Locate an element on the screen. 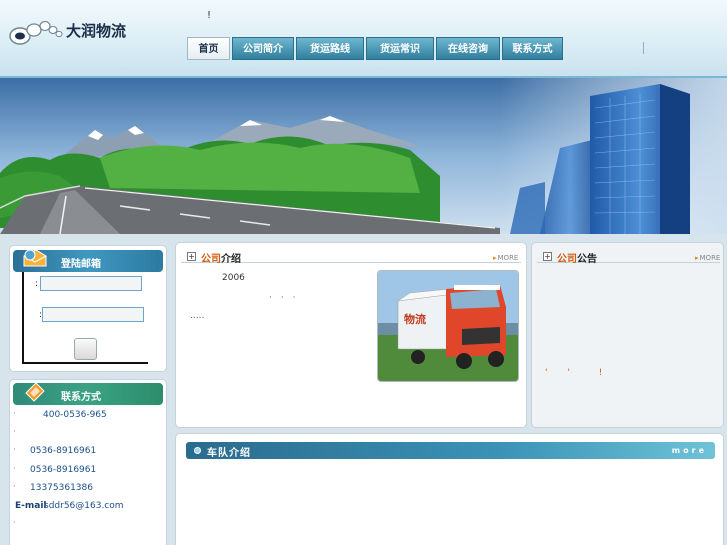 Image resolution: width=727 pixels, height=545 pixels. contact-row-email: E-mail sddr56@163.com is located at coordinates (89, 506).